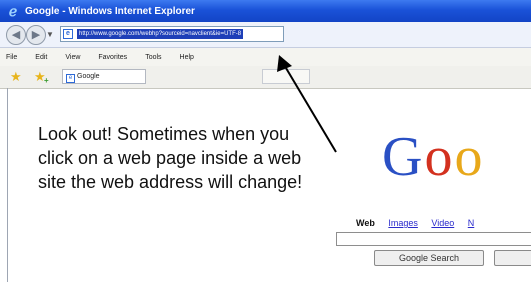 The image size is (531, 282). I want to click on arrow-head, so click(284, 63).